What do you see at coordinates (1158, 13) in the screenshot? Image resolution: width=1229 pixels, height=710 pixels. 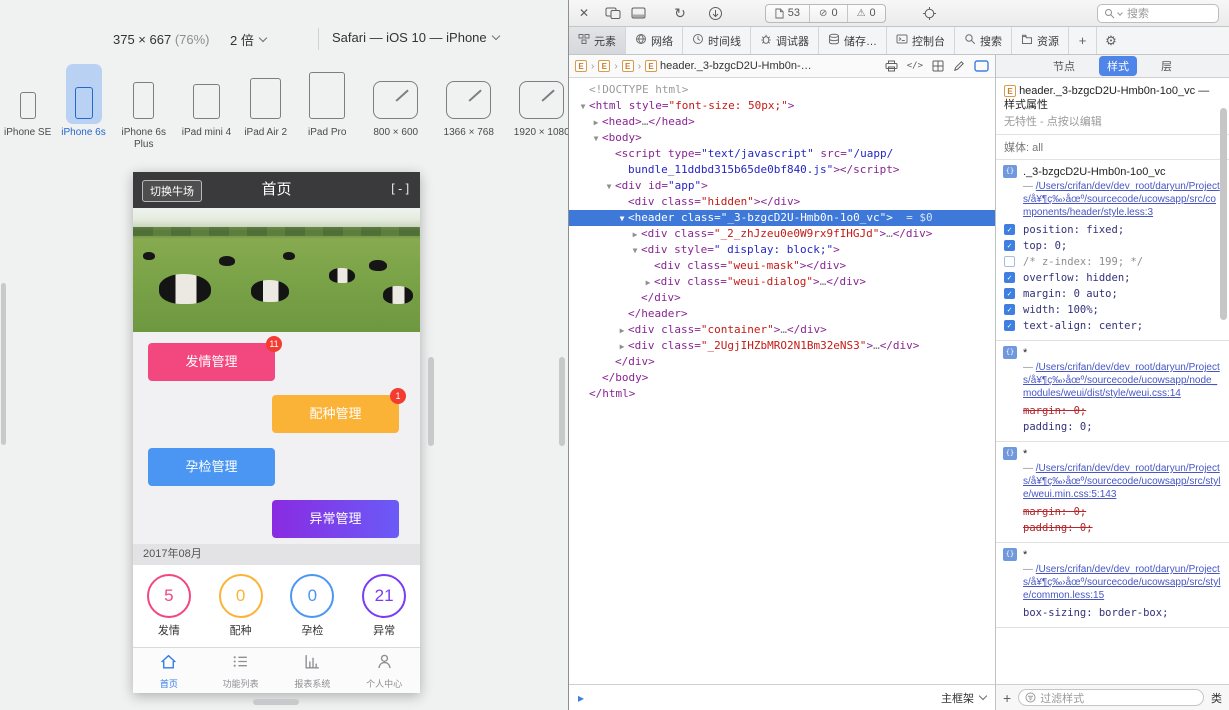 I see `inspector-search-field: 搜索` at bounding box center [1158, 13].